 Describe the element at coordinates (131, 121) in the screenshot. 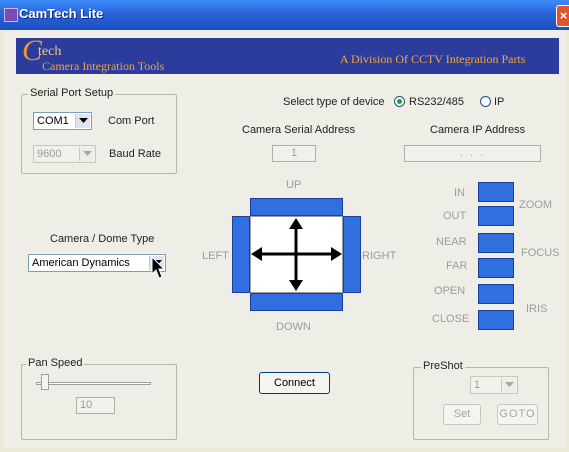

I see `com-port-label: Com Port` at that location.